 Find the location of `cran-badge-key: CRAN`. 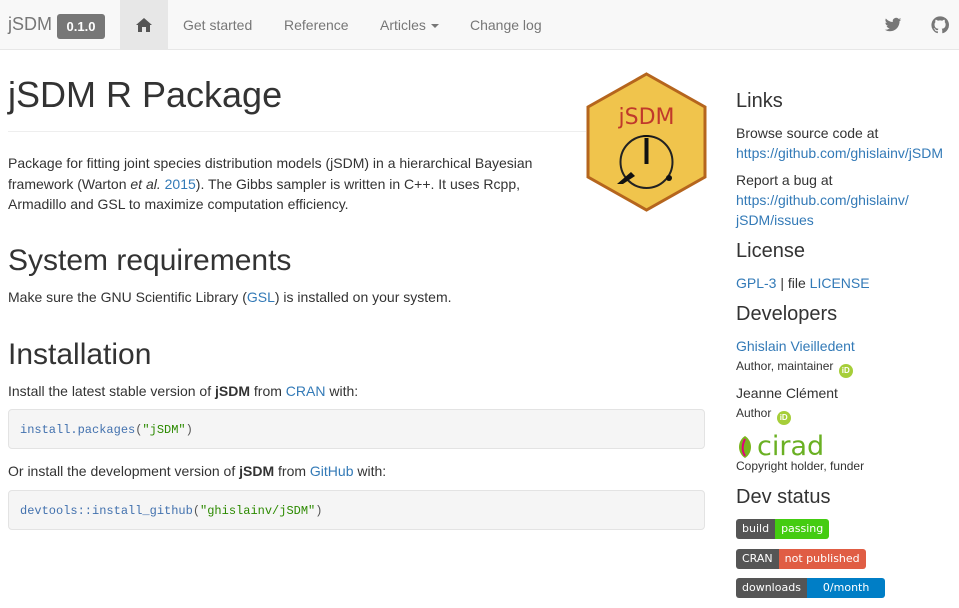

cran-badge-key: CRAN is located at coordinates (757, 559).